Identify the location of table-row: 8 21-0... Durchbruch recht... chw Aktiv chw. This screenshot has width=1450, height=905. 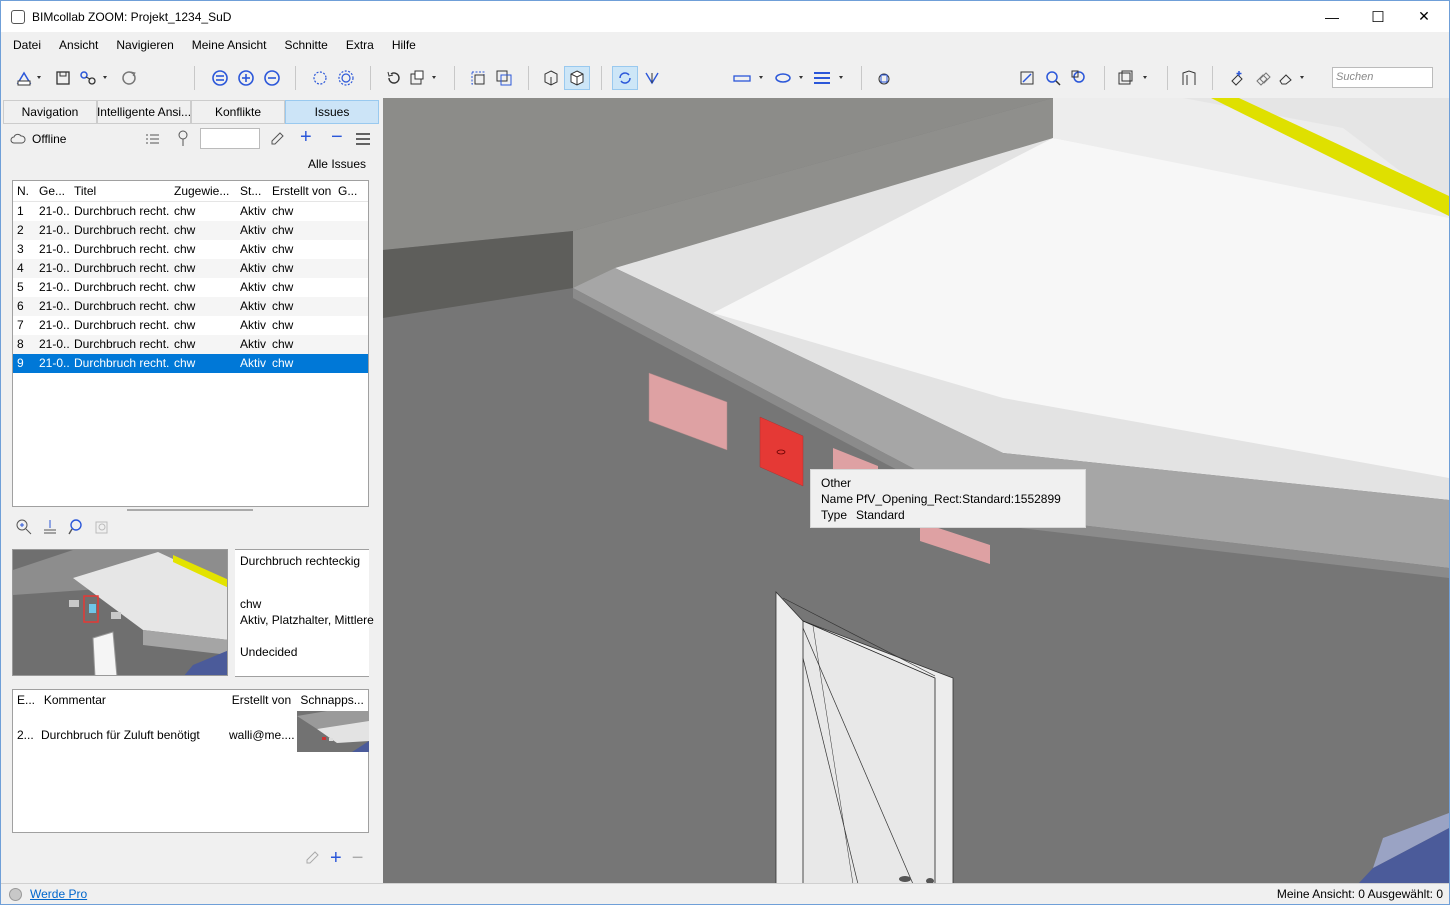
(190, 344).